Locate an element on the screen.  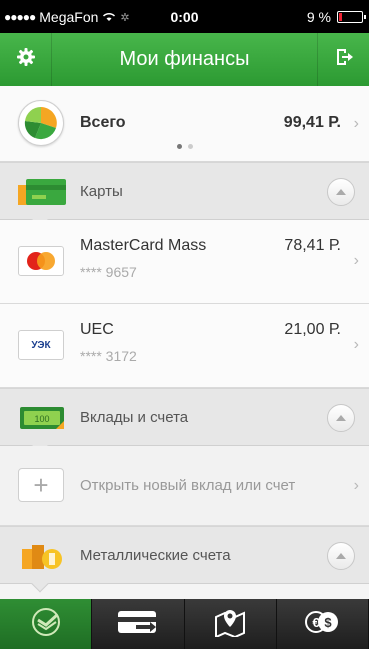
card-number: **** 9657 is located at coordinates (108, 272).